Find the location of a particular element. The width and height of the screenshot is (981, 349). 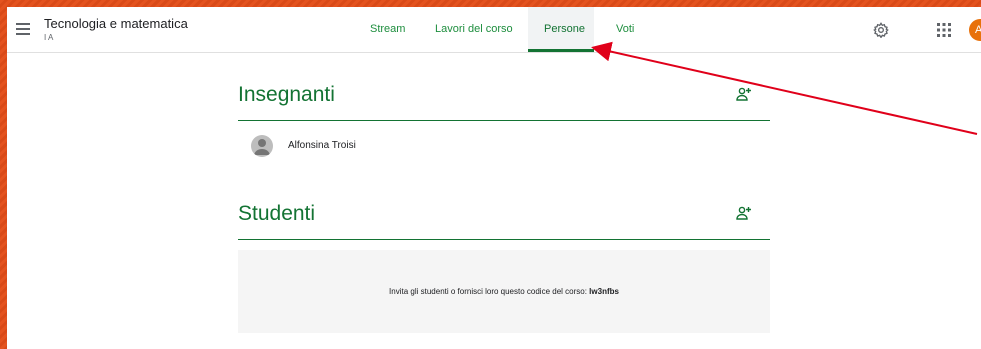

active-tab-underline is located at coordinates (561, 50).